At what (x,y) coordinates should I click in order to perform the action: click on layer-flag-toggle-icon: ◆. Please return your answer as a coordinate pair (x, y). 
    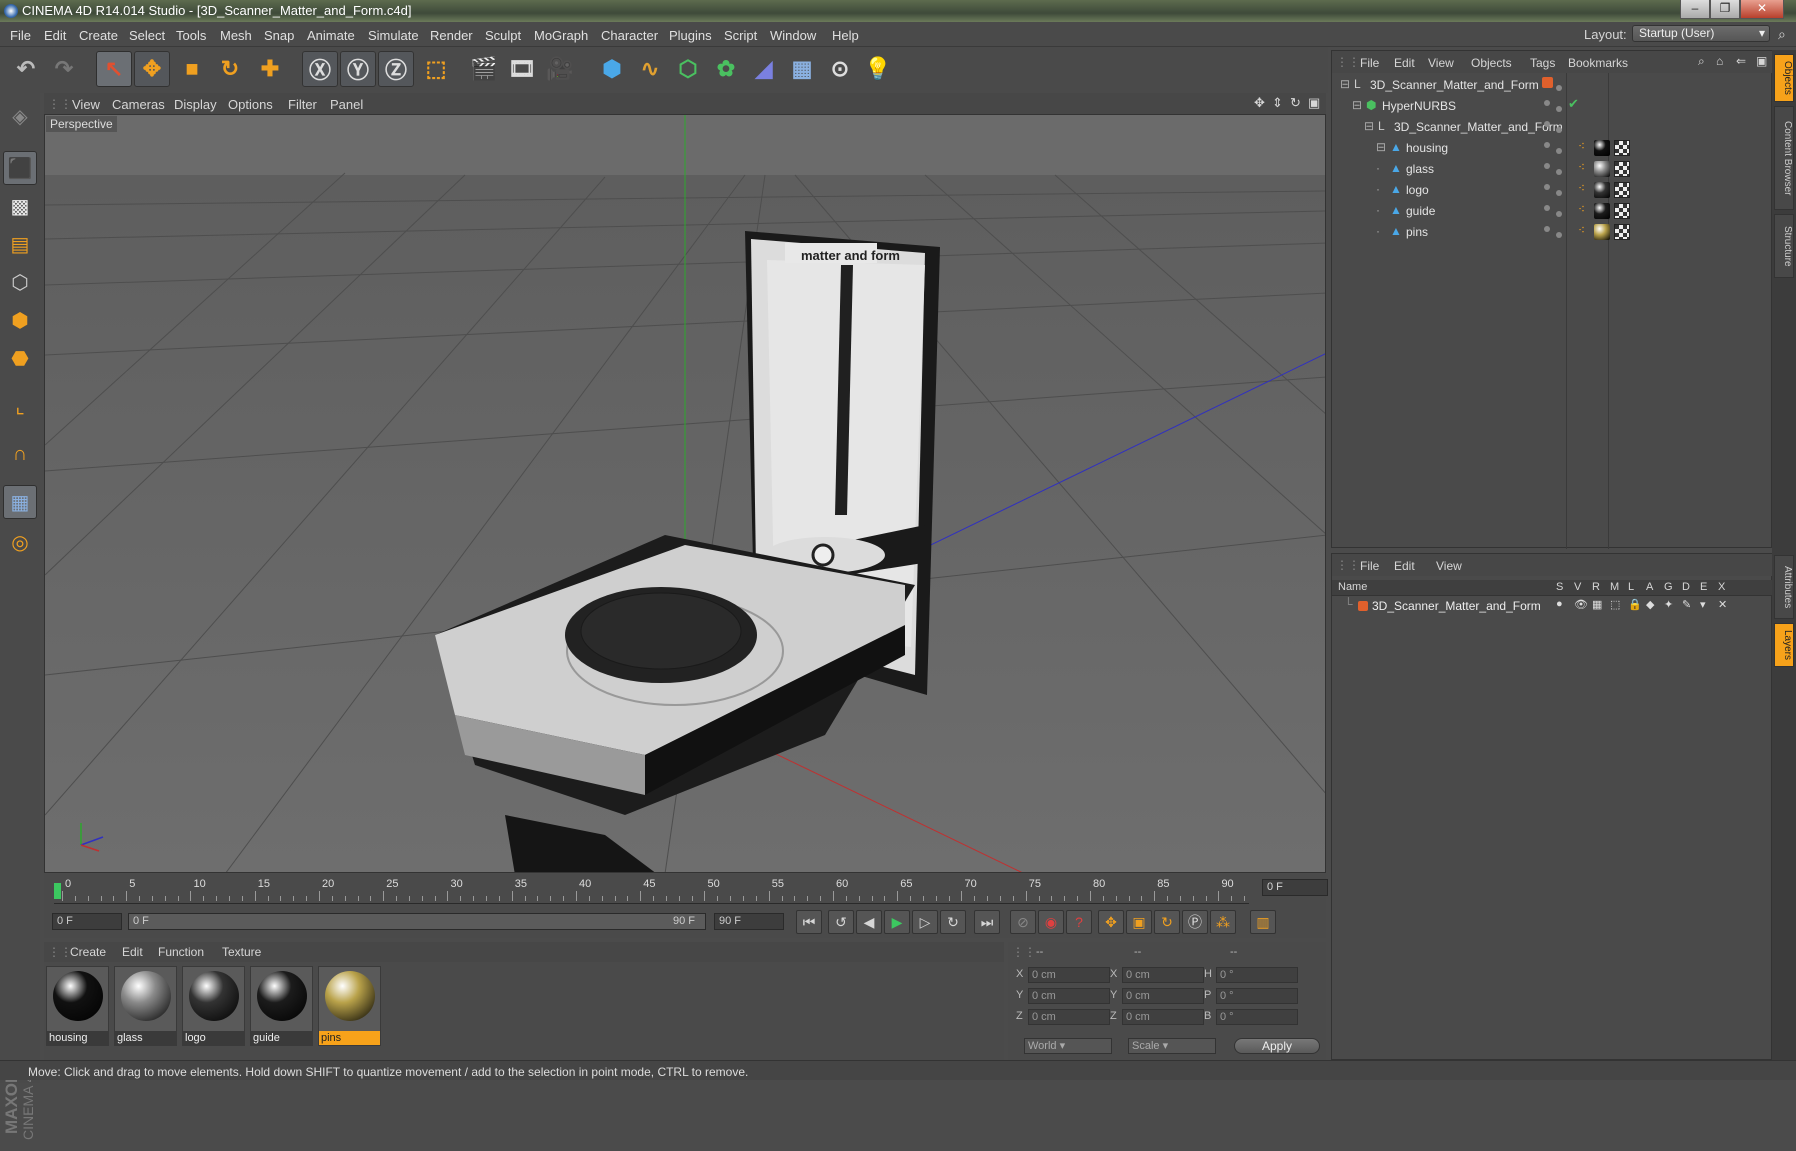
    Looking at the image, I should click on (1650, 604).